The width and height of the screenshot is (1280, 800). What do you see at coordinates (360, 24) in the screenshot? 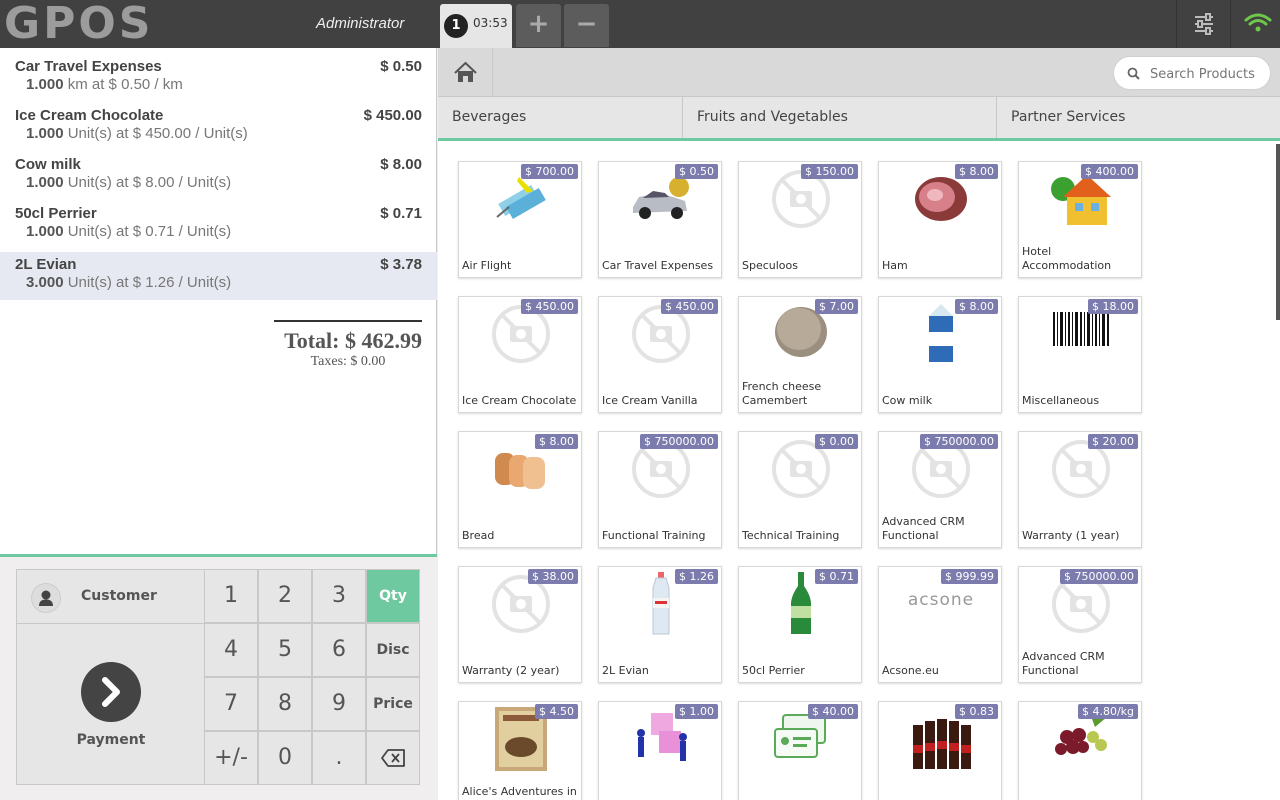
I see `cashier-name: Administrator` at bounding box center [360, 24].